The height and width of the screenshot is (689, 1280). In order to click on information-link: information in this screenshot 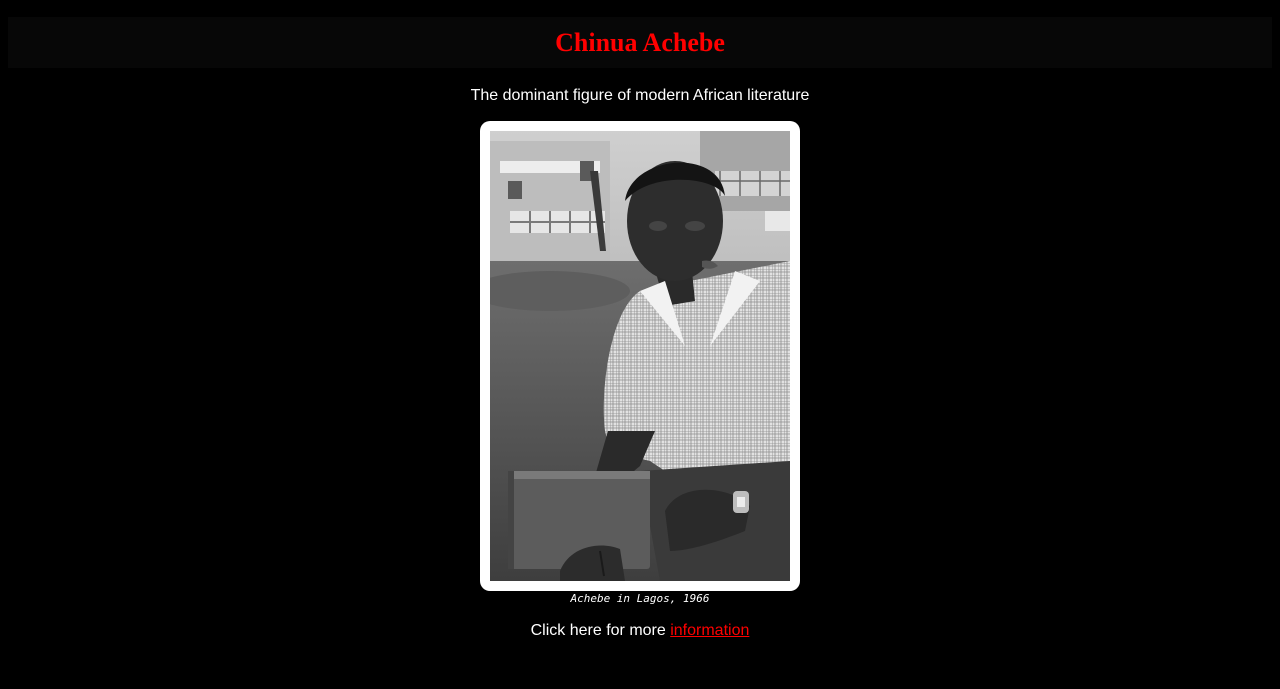, I will do `click(709, 630)`.